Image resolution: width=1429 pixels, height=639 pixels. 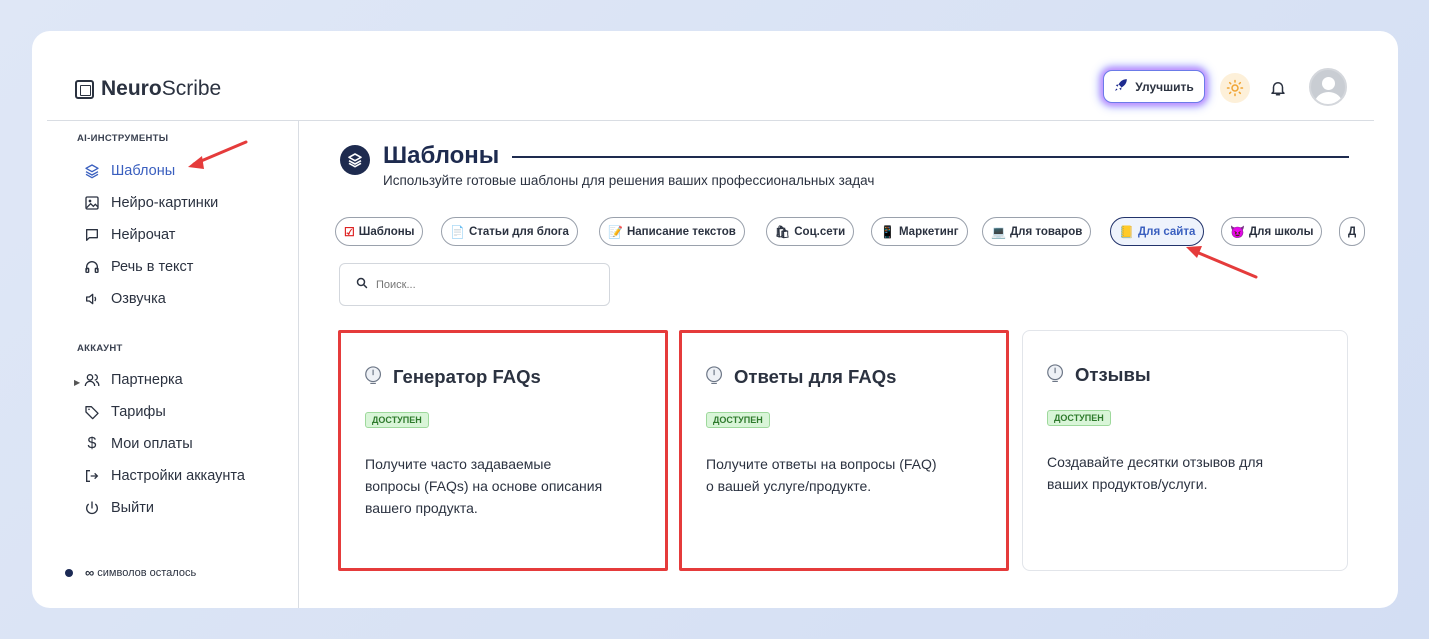 I want to click on sidebar-section-account: АККАУНТ, so click(x=100, y=348).